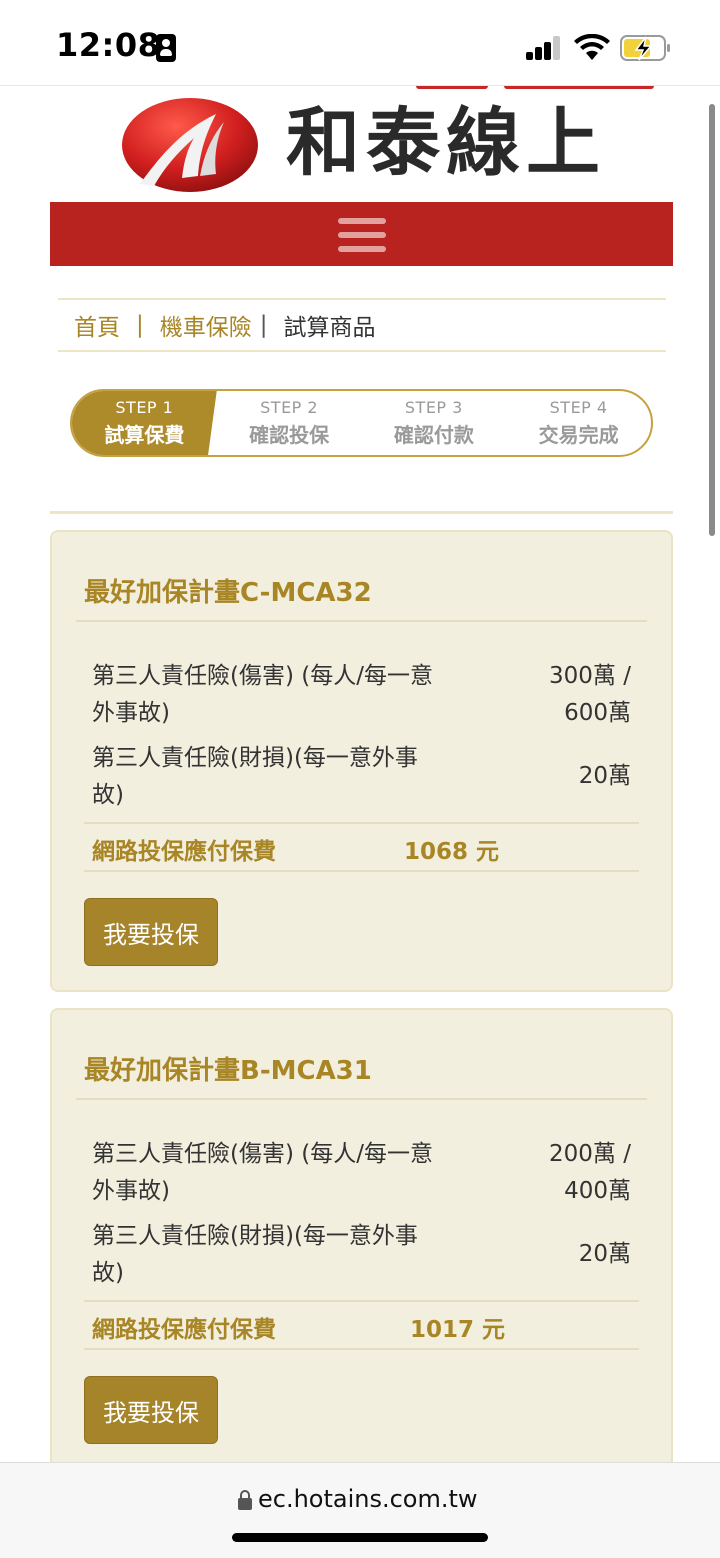  I want to click on step-2: STEP 2 確認投保, so click(289, 423).